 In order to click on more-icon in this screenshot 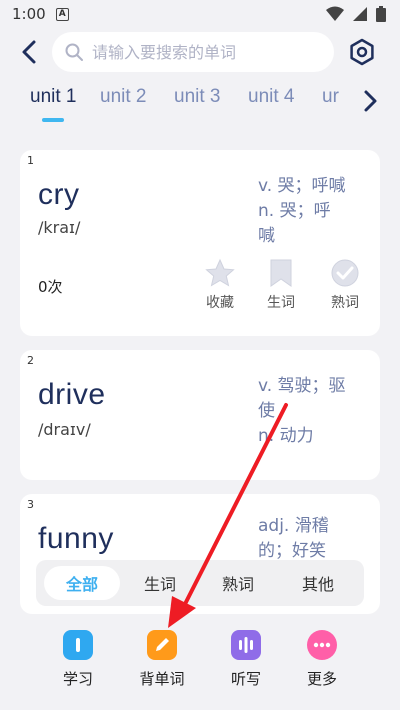, I will do `click(322, 645)`.